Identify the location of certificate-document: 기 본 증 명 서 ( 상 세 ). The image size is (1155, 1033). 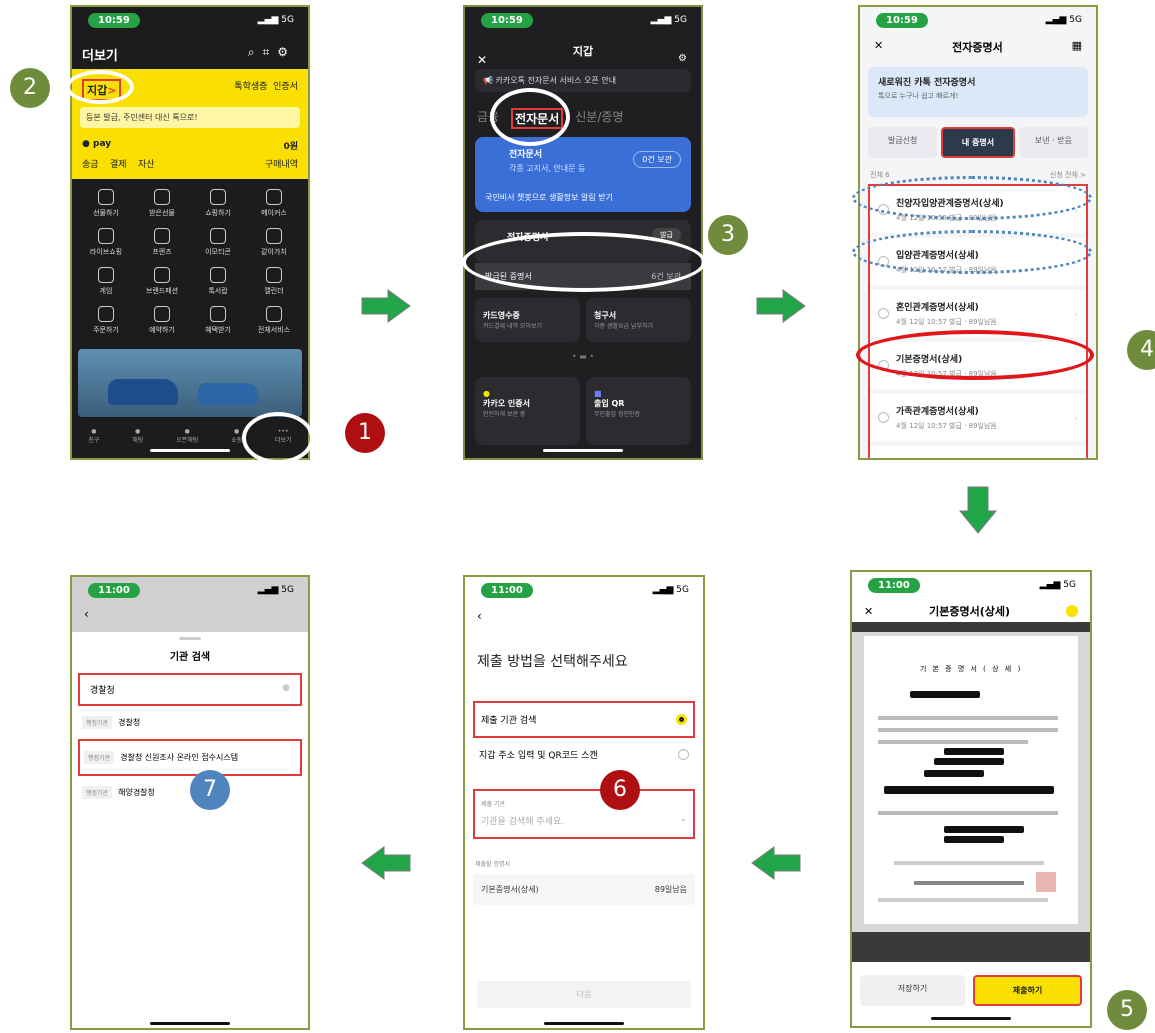
(971, 780).